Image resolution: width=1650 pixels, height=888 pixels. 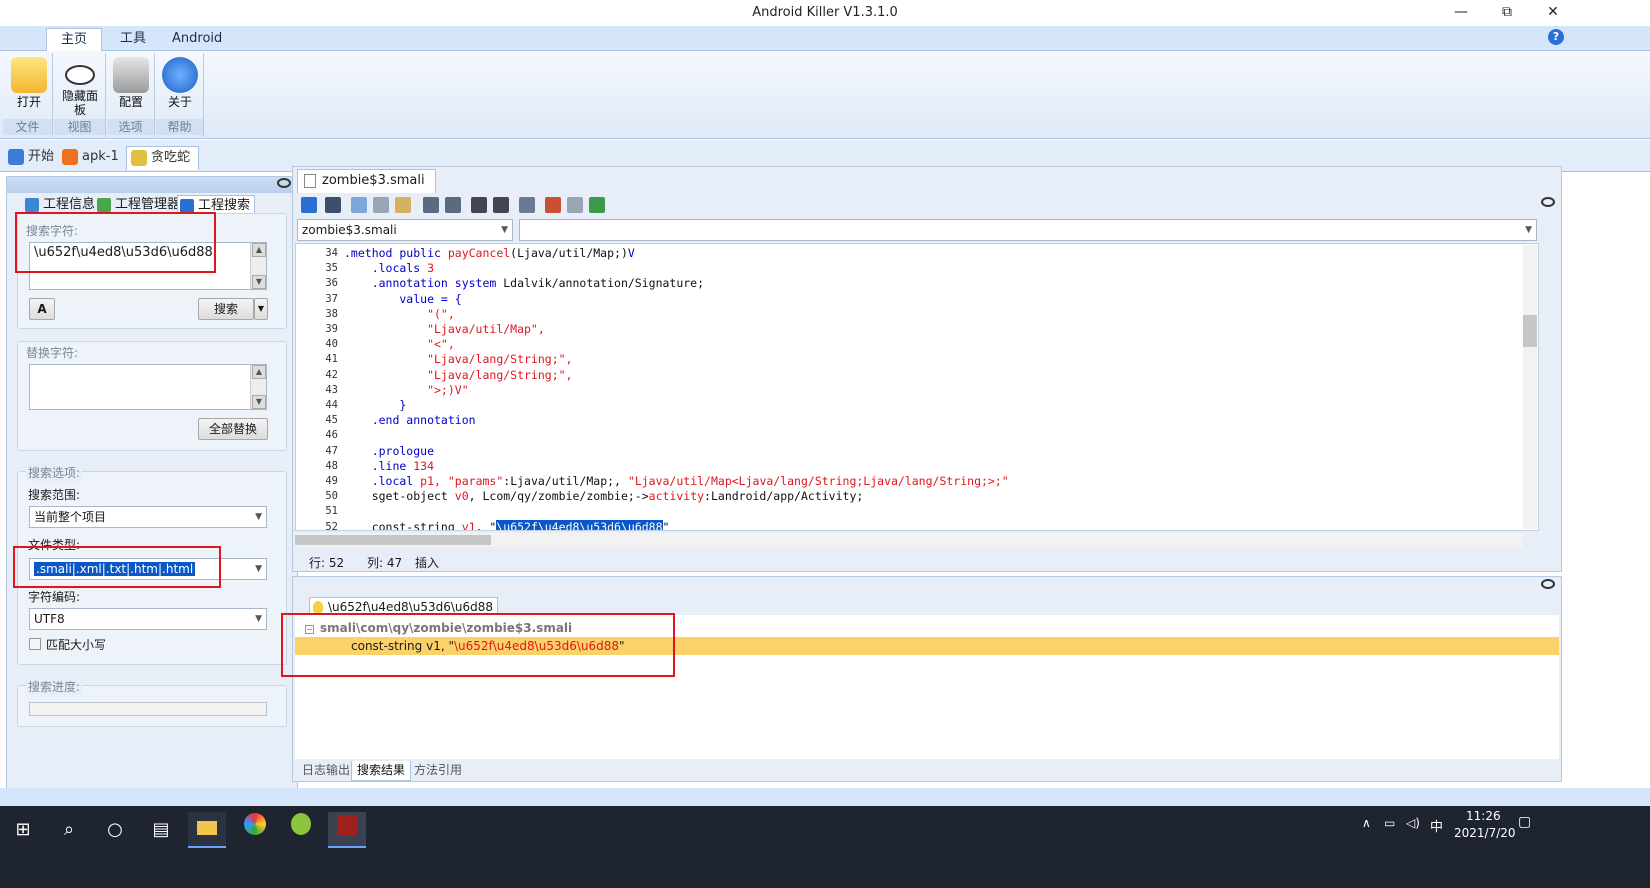 What do you see at coordinates (42, 309) in the screenshot?
I see `font-toggle-icon: A` at bounding box center [42, 309].